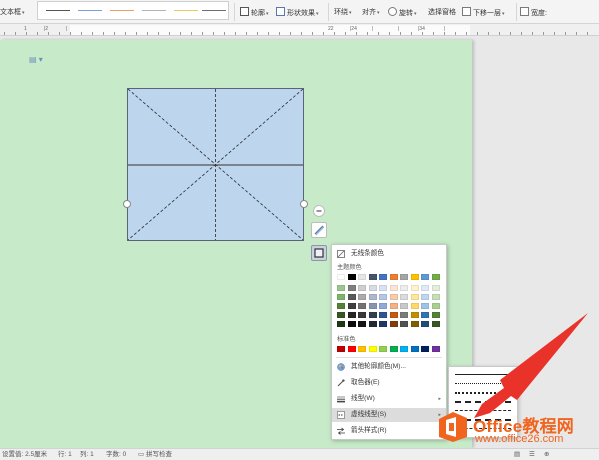 This screenshot has width=599, height=460. What do you see at coordinates (155, 455) in the screenshot?
I see `status-spell-check: ▭ 拼写检查` at bounding box center [155, 455].